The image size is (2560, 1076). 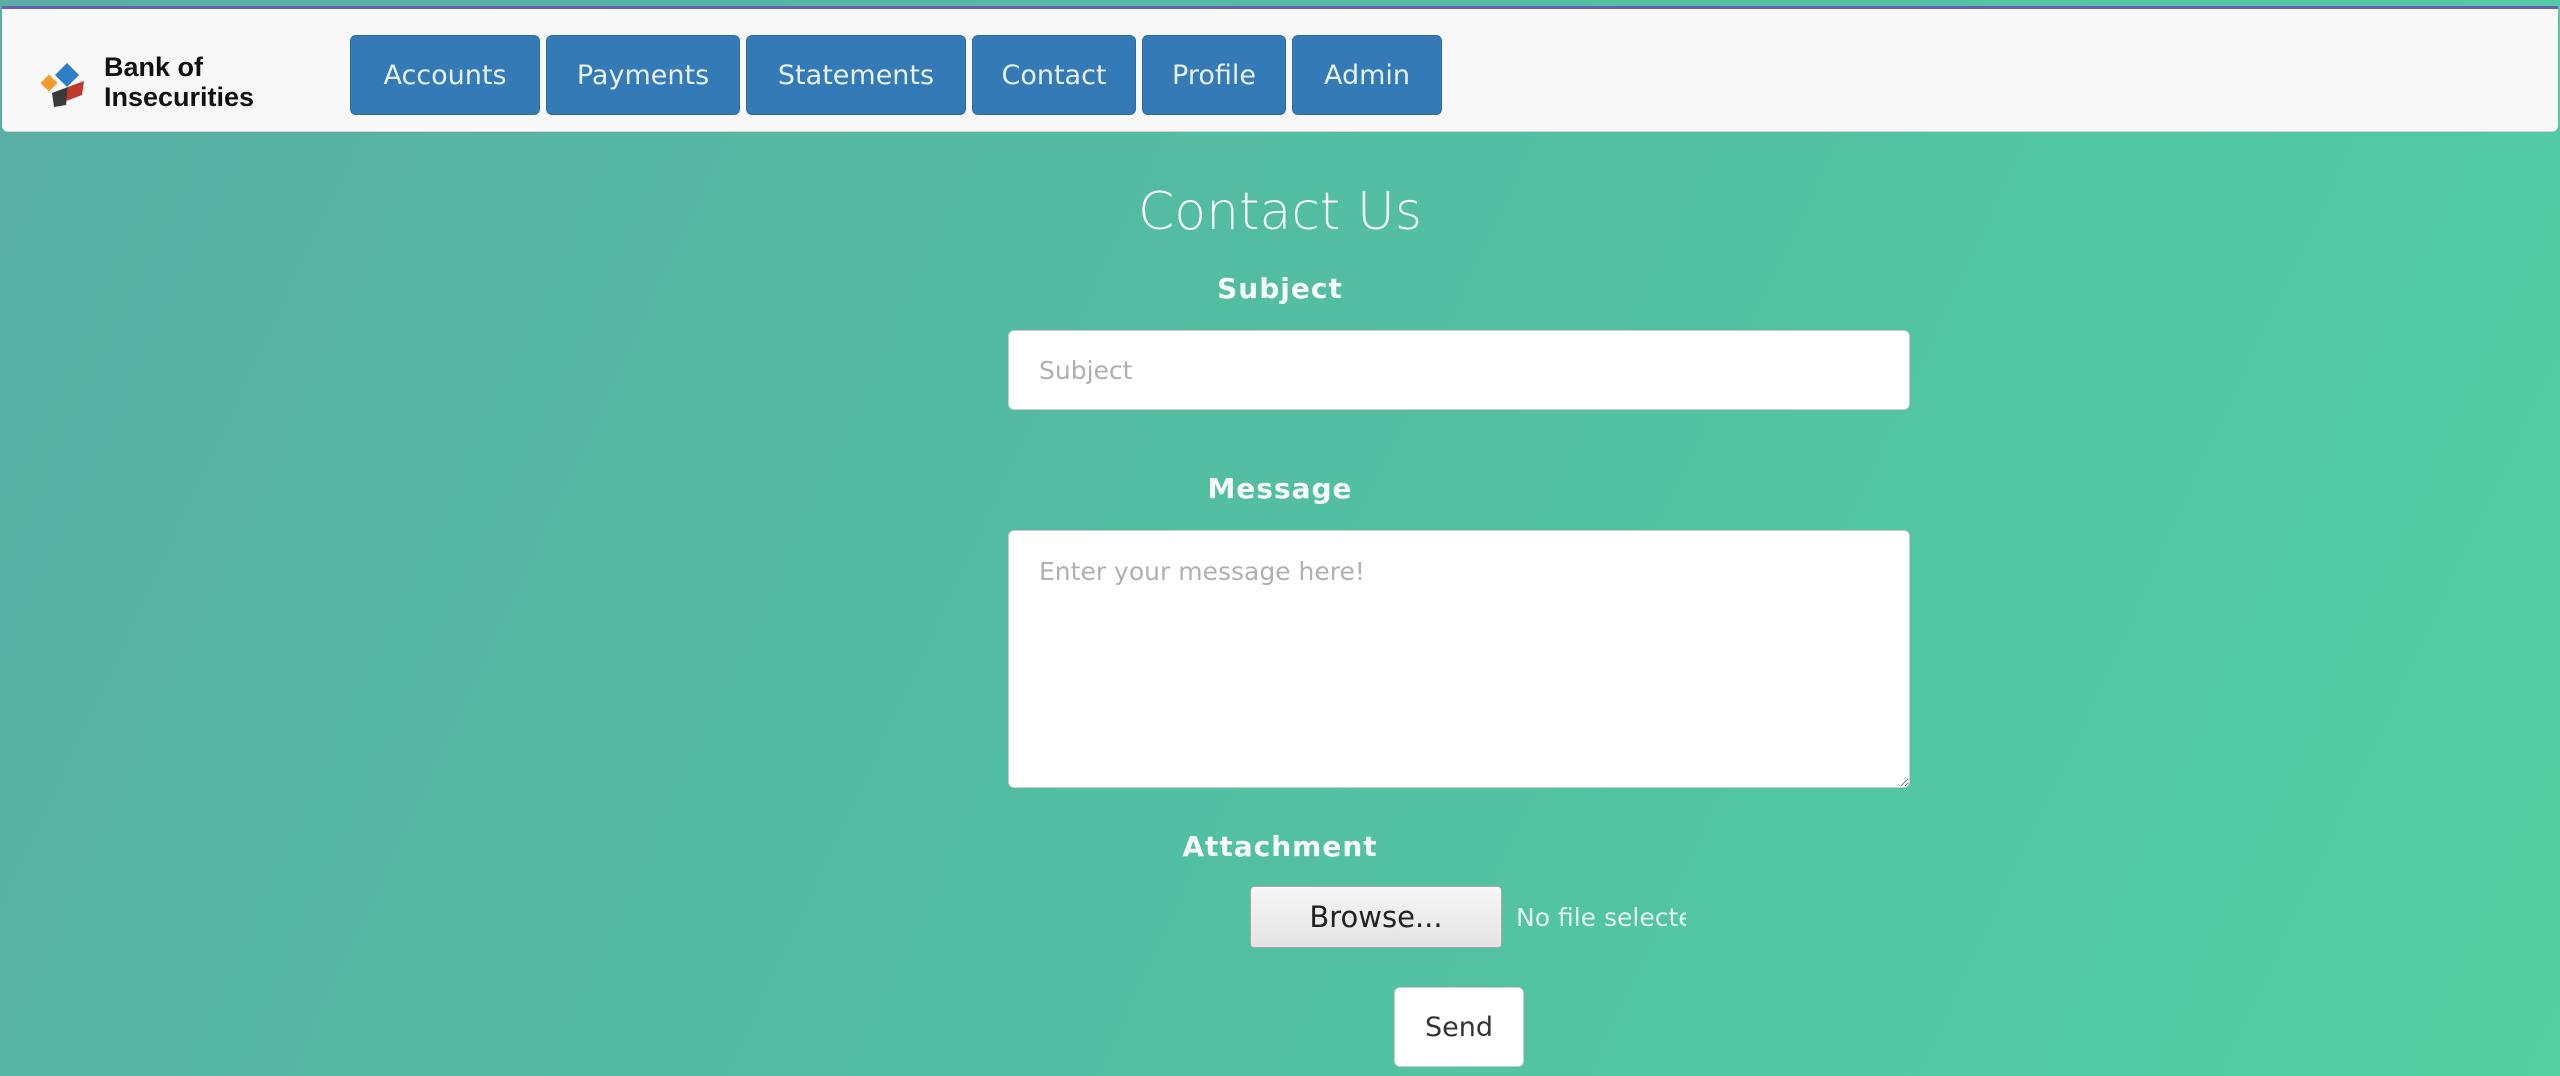 What do you see at coordinates (856, 75) in the screenshot?
I see `nav-statements-button: Statements` at bounding box center [856, 75].